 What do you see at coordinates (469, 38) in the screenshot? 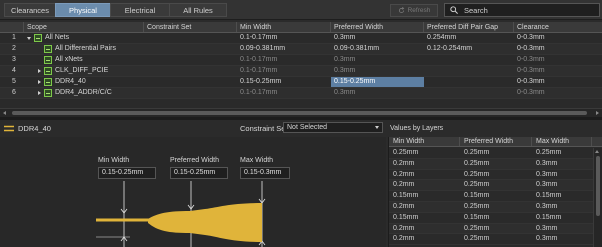
I see `diff-pair-gap-cell: 0.254mm` at bounding box center [469, 38].